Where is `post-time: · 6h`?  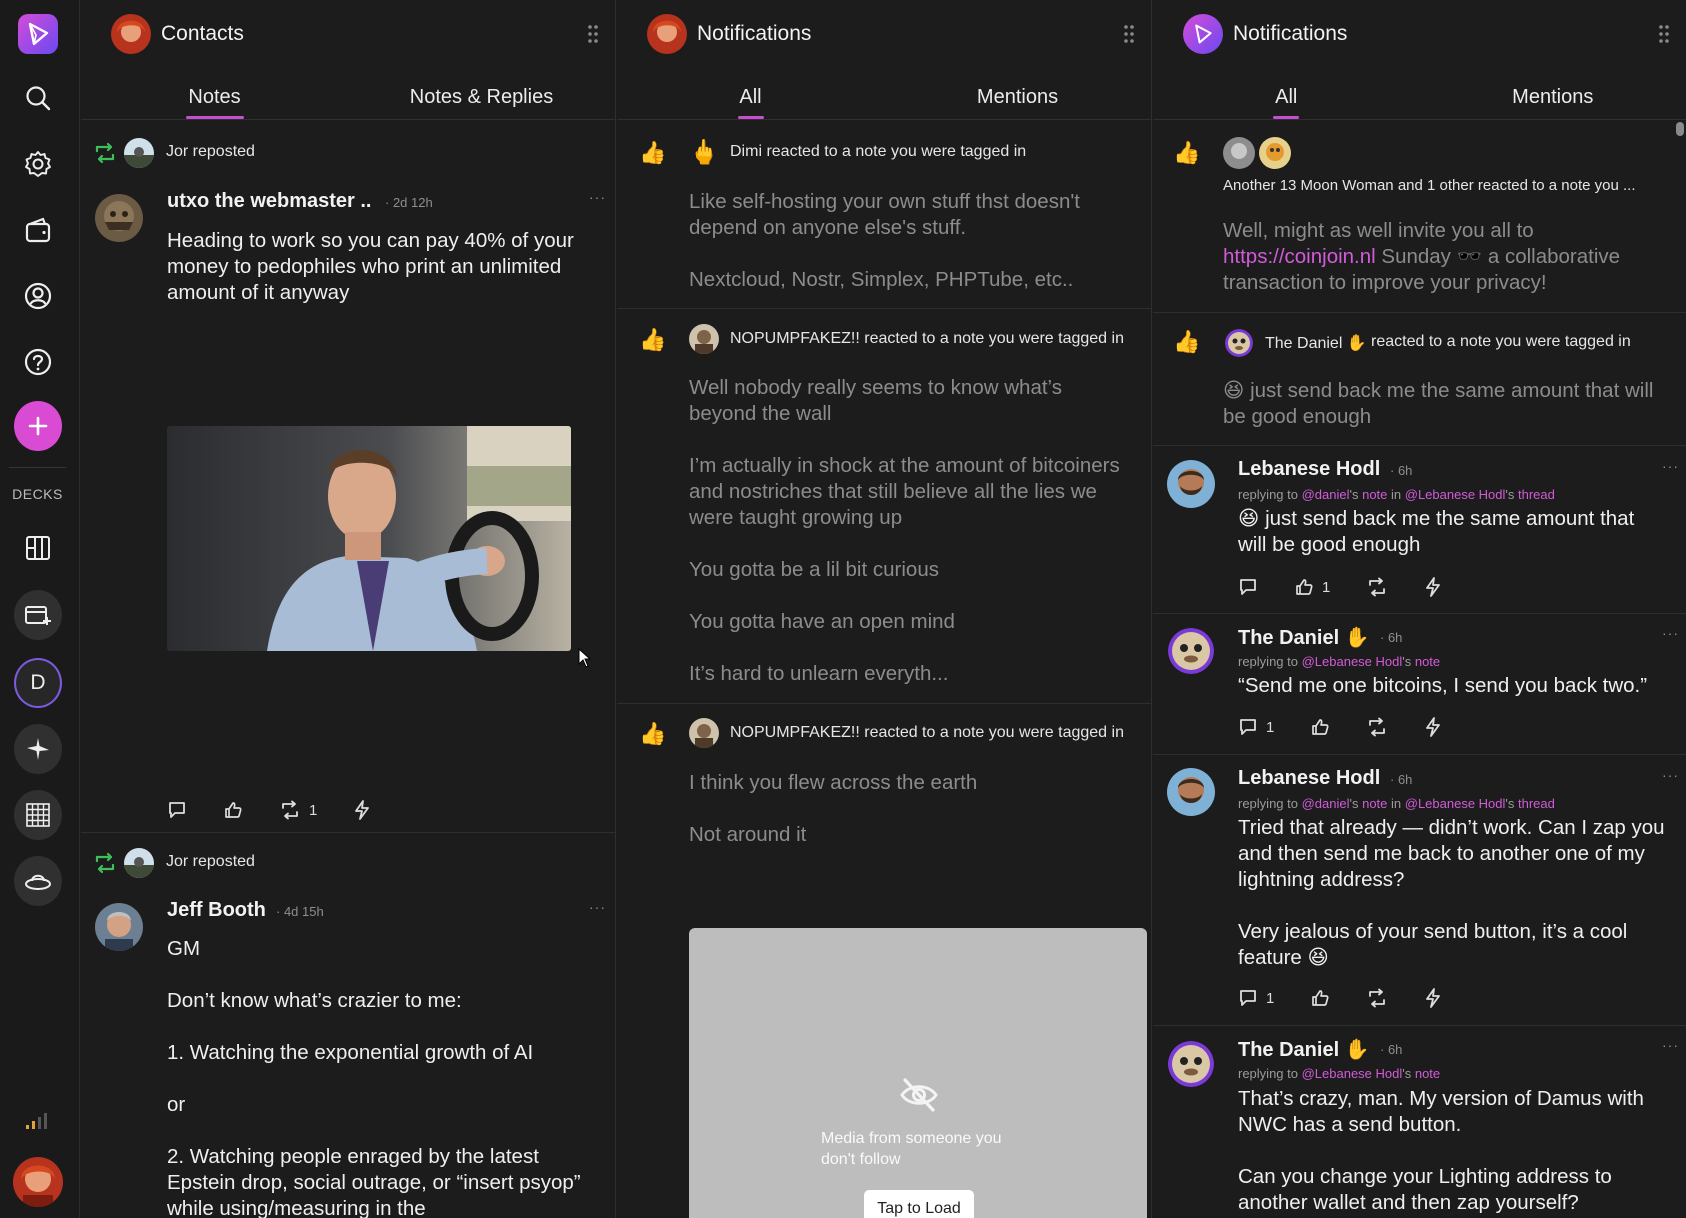 post-time: · 6h is located at coordinates (1391, 1049).